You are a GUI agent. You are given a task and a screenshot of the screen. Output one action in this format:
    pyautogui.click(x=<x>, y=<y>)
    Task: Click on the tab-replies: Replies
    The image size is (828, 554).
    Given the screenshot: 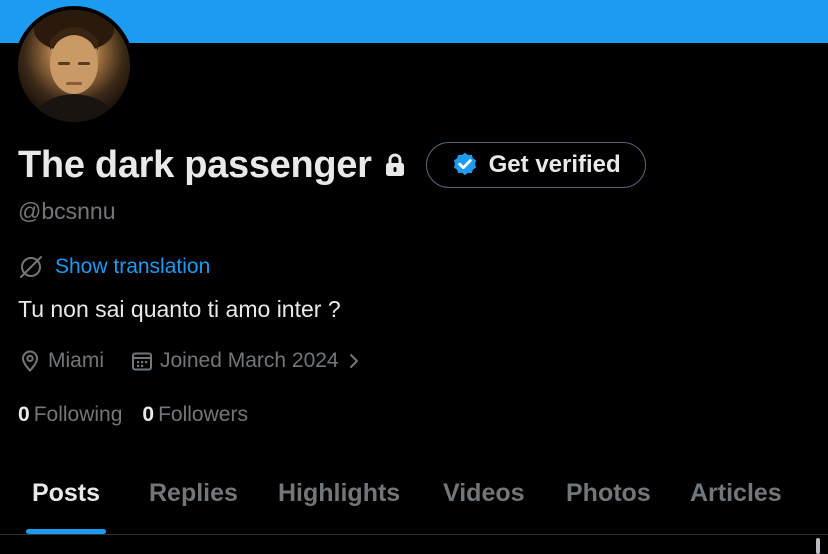 What is the action you would take?
    pyautogui.click(x=193, y=493)
    